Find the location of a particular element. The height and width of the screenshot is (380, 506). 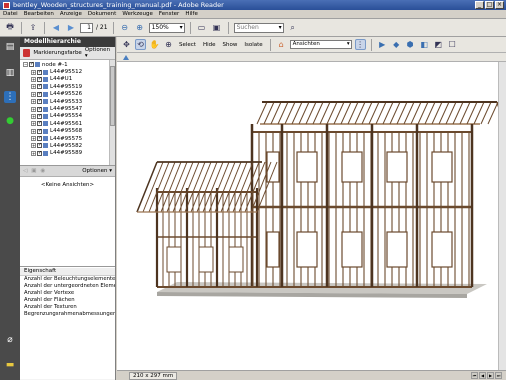

menu-datei: Datei is located at coordinates (10, 14).